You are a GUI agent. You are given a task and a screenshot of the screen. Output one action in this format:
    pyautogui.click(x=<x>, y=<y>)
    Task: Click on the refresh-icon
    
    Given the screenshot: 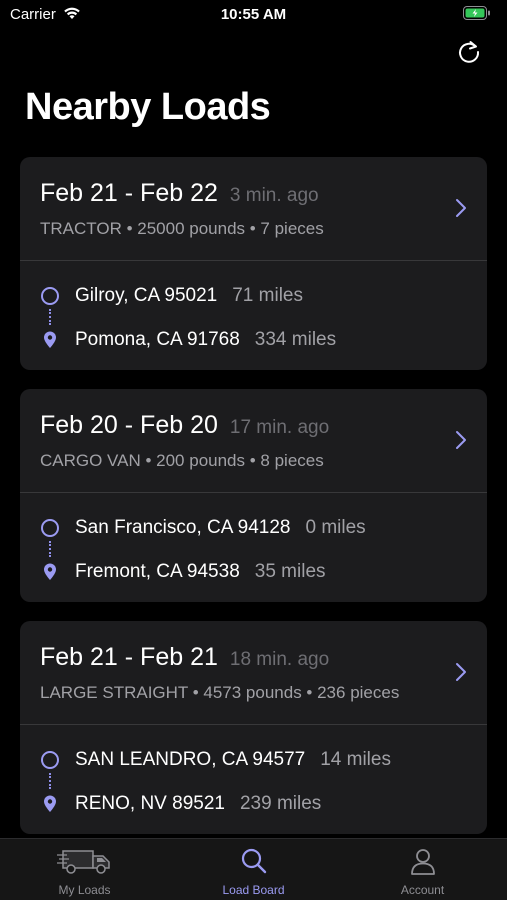 What is the action you would take?
    pyautogui.click(x=469, y=52)
    